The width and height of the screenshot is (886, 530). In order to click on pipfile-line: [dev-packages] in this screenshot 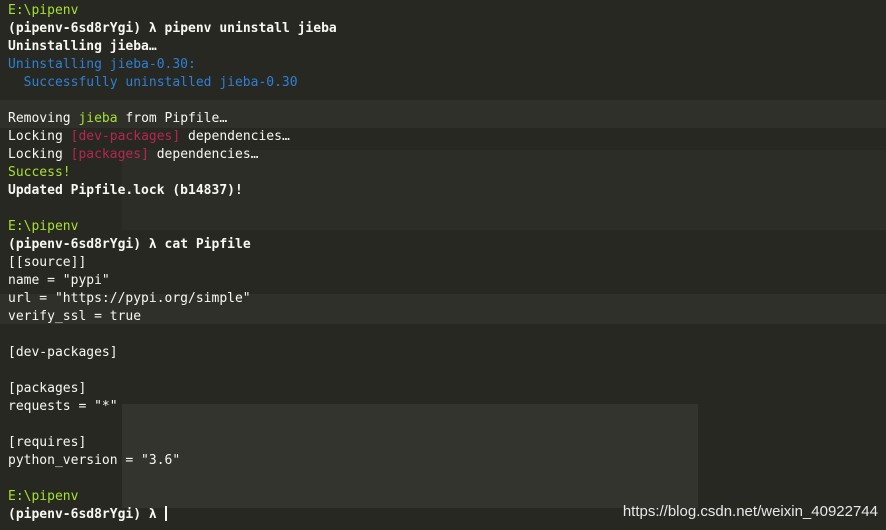, I will do `click(63, 352)`.